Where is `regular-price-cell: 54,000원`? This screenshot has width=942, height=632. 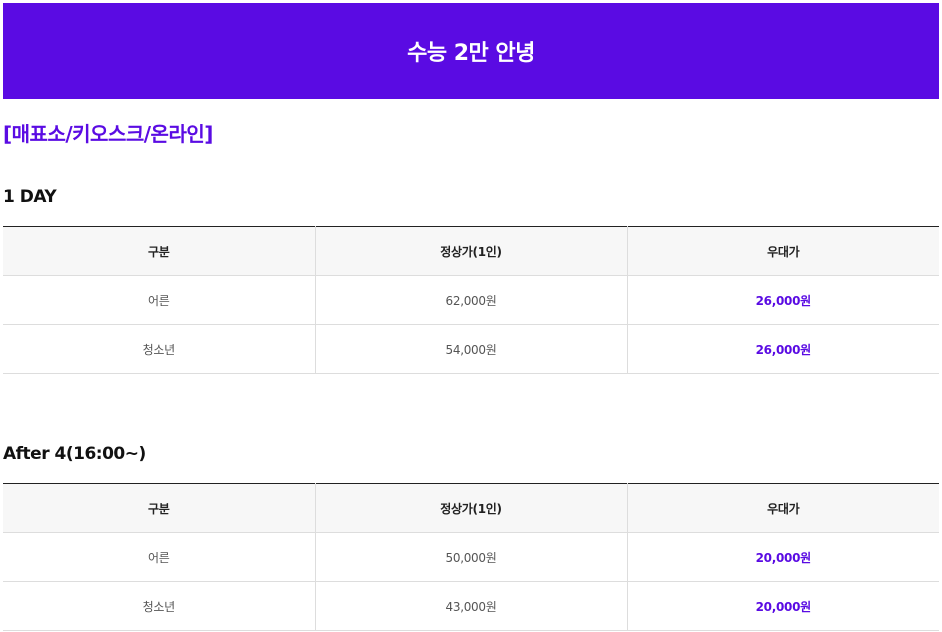 regular-price-cell: 54,000원 is located at coordinates (470, 349).